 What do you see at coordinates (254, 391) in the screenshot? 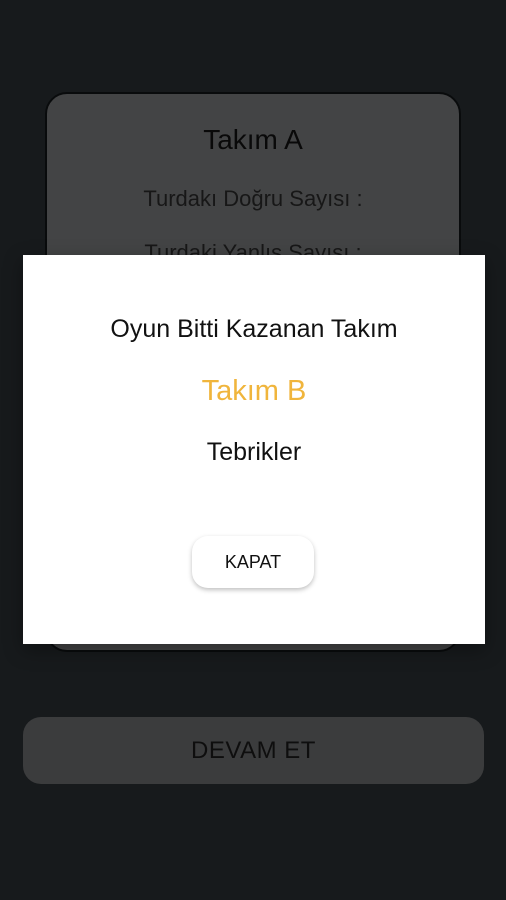
I see `winner-team-label: Takım B` at bounding box center [254, 391].